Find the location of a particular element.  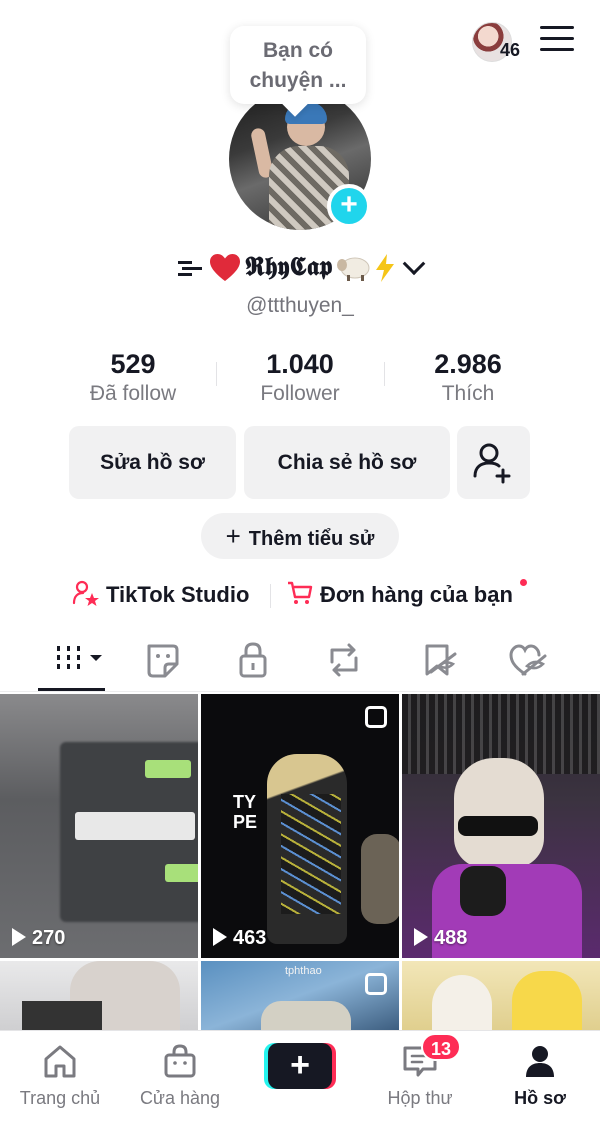

videos-grid-icon is located at coordinates (79, 657).